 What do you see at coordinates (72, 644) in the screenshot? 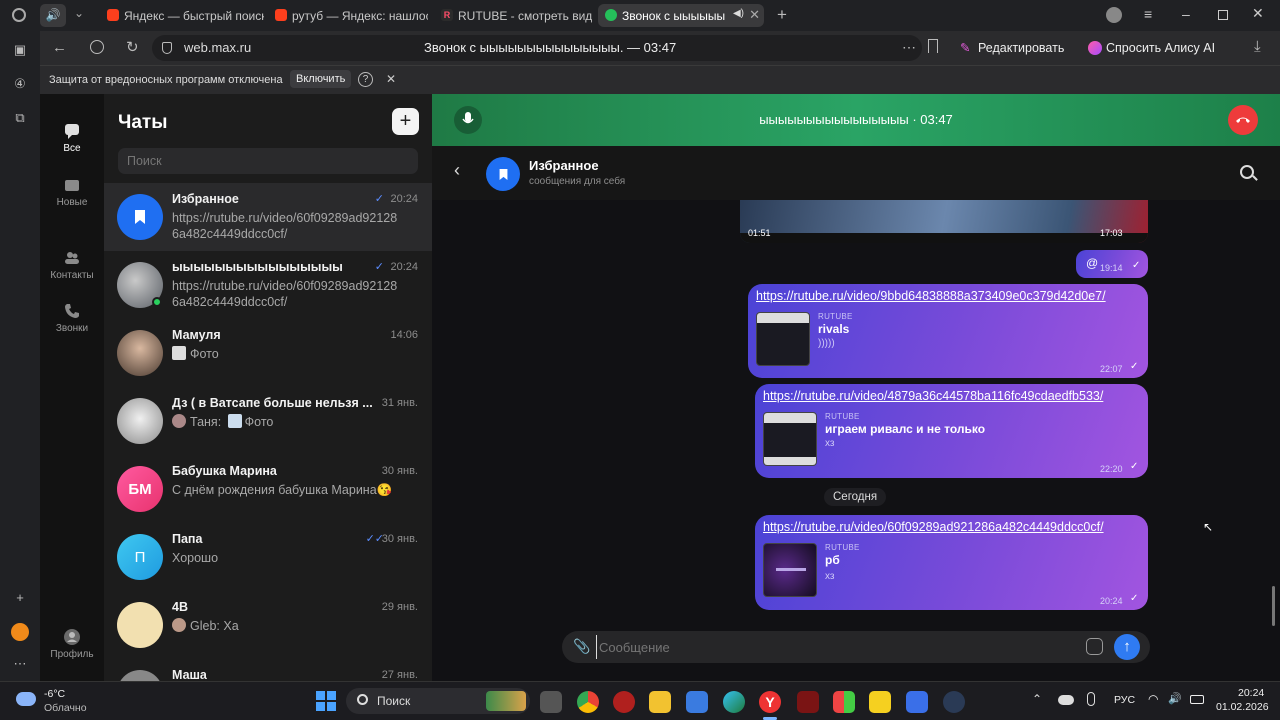
I see `nav-profile: Профиль` at bounding box center [72, 644].